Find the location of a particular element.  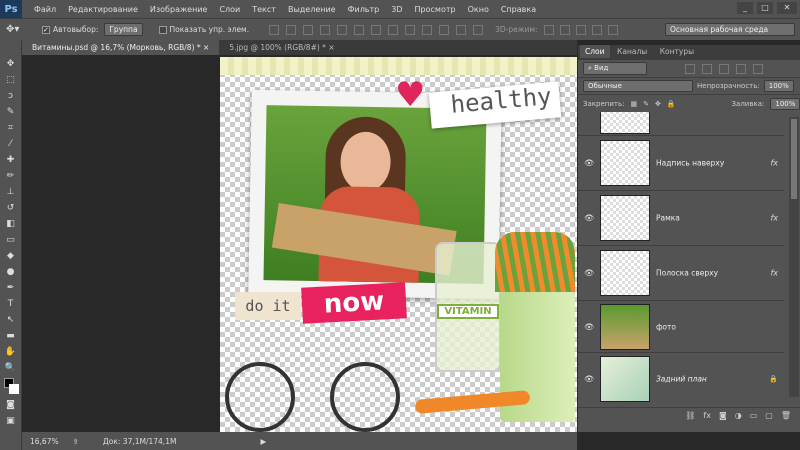

healing-tool-icon: ✚ is located at coordinates (11, 160).